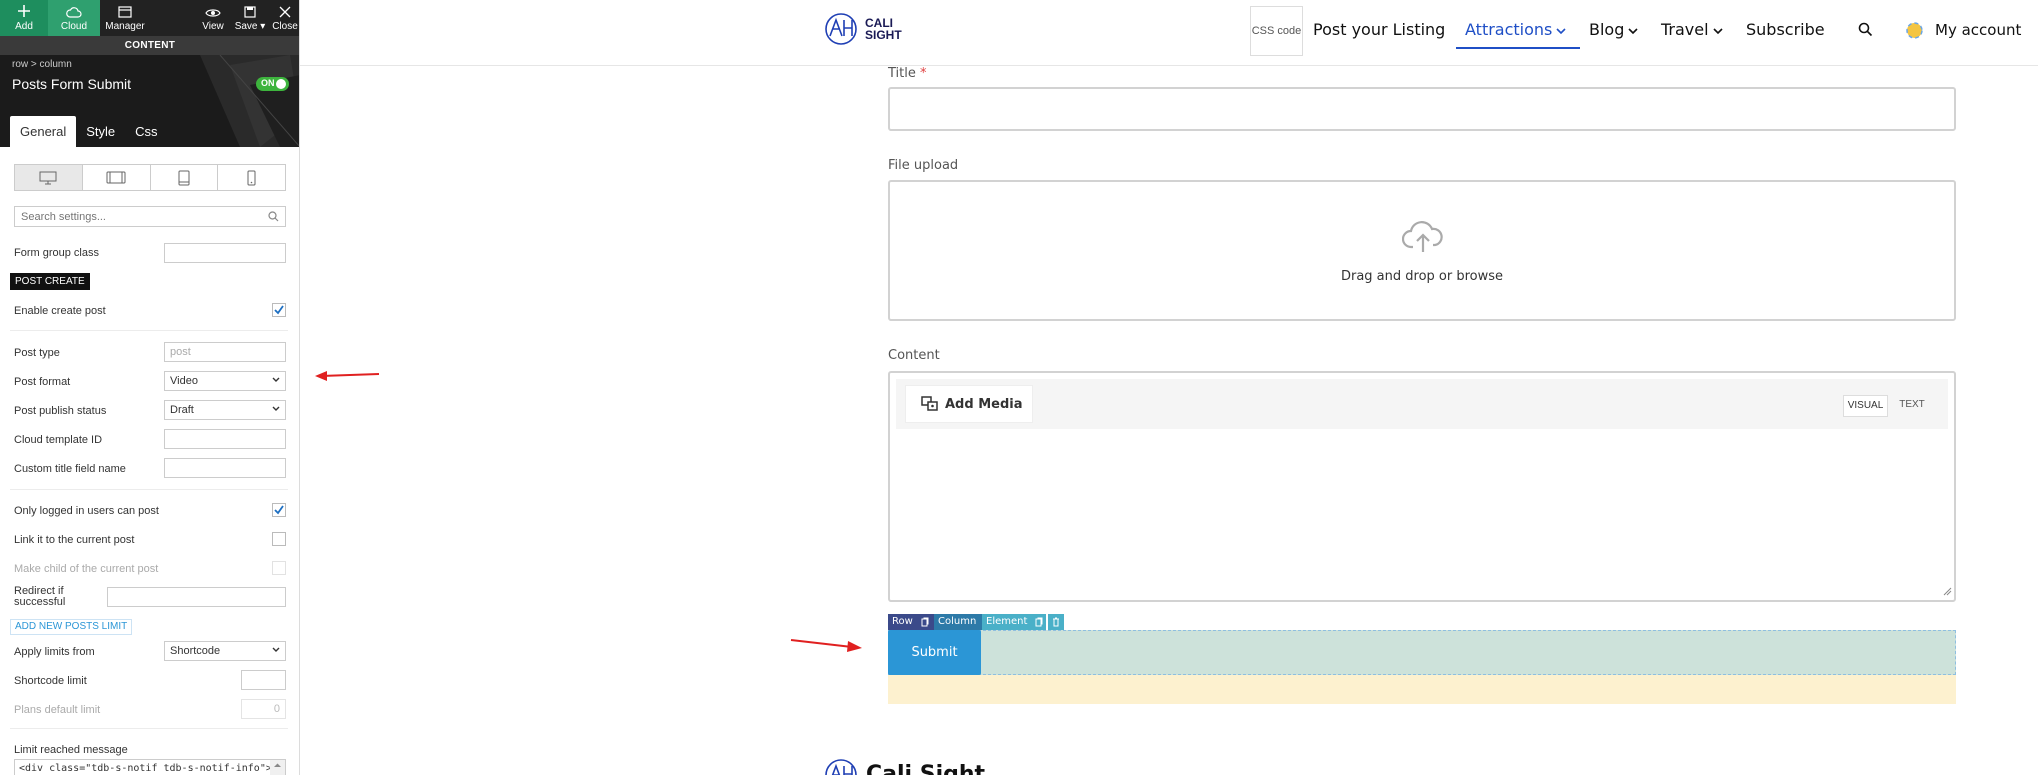 This screenshot has width=2038, height=775. What do you see at coordinates (883, 35) in the screenshot?
I see `logo-text-line2: SIGHT` at bounding box center [883, 35].